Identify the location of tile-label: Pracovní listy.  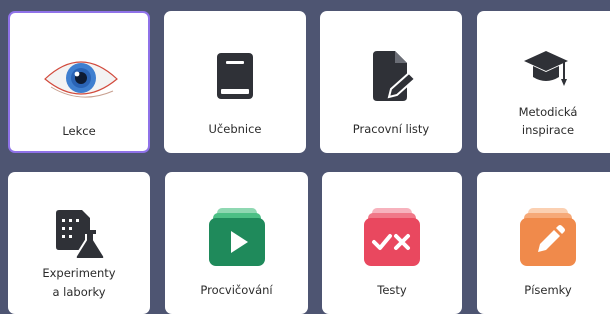
(391, 129).